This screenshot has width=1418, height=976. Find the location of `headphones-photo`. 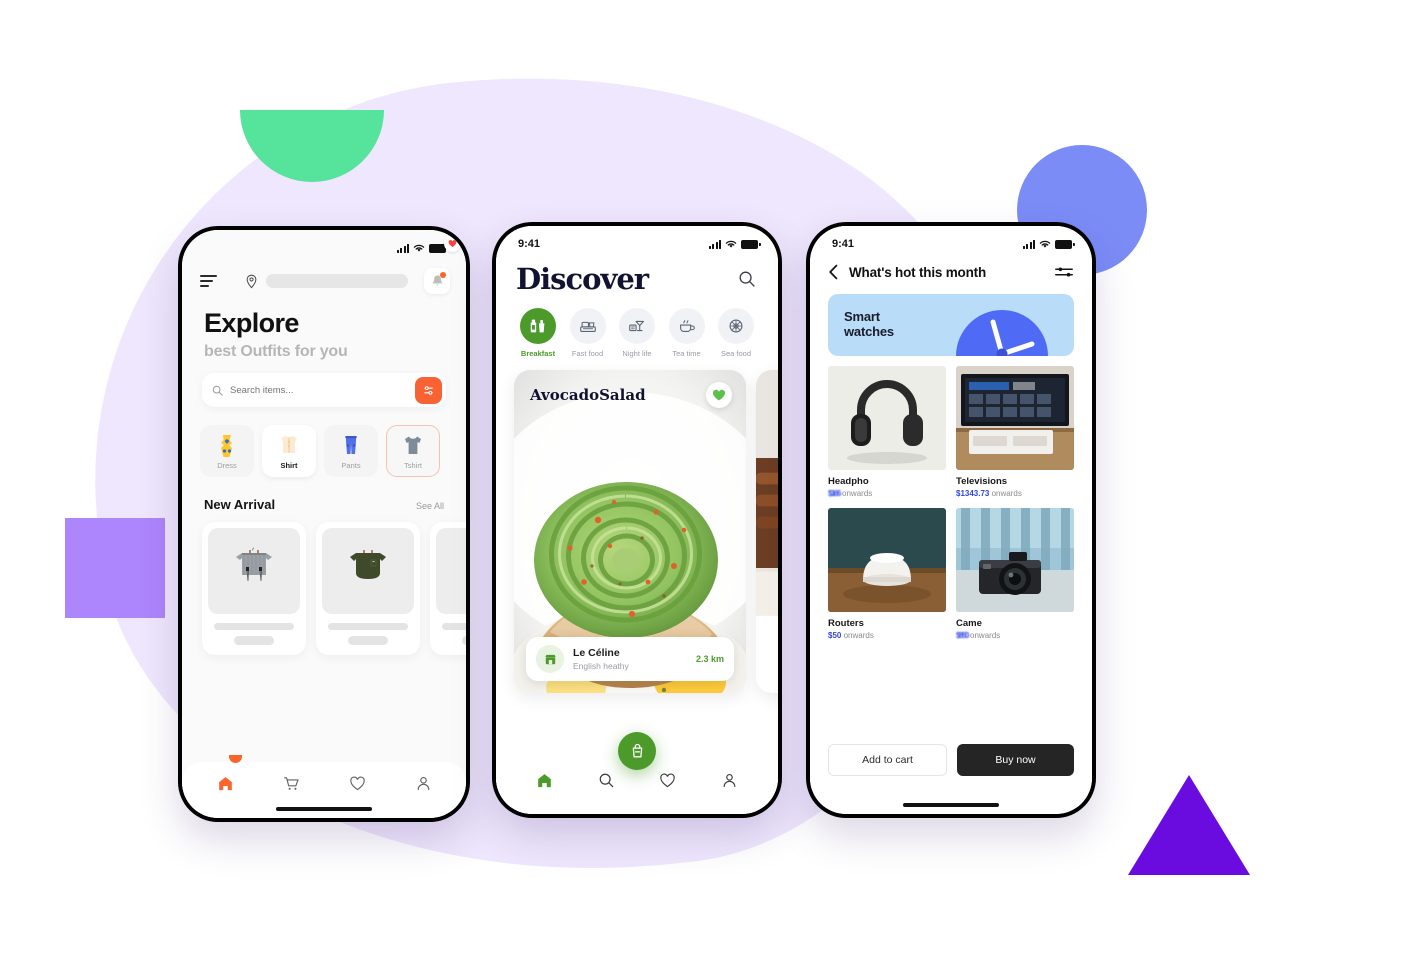

headphones-photo is located at coordinates (887, 418).